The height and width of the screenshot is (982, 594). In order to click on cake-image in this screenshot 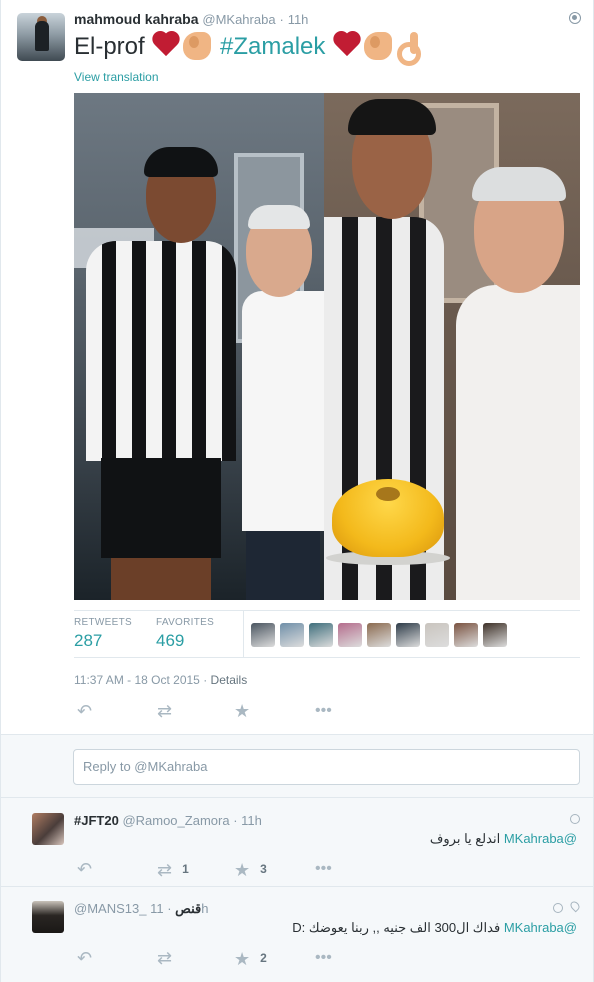, I will do `click(388, 521)`.